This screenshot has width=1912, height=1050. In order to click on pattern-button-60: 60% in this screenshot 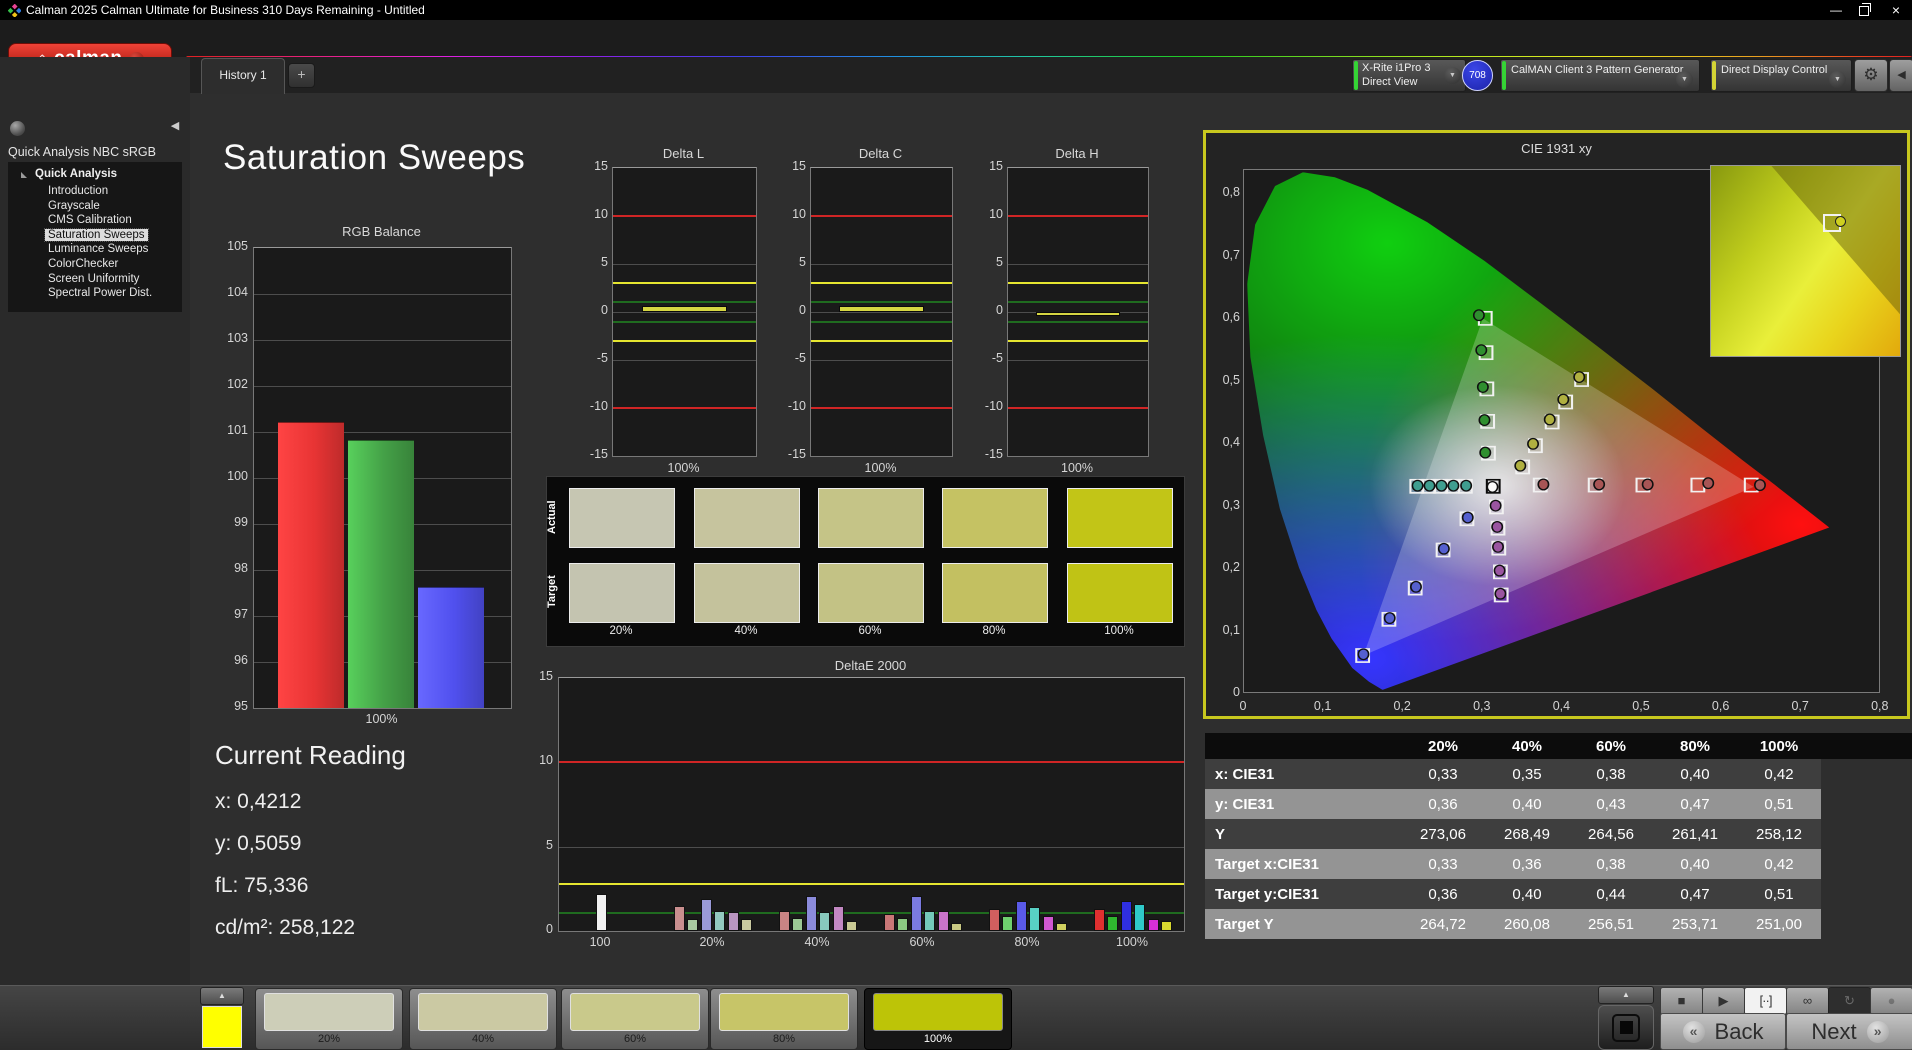, I will do `click(635, 1019)`.